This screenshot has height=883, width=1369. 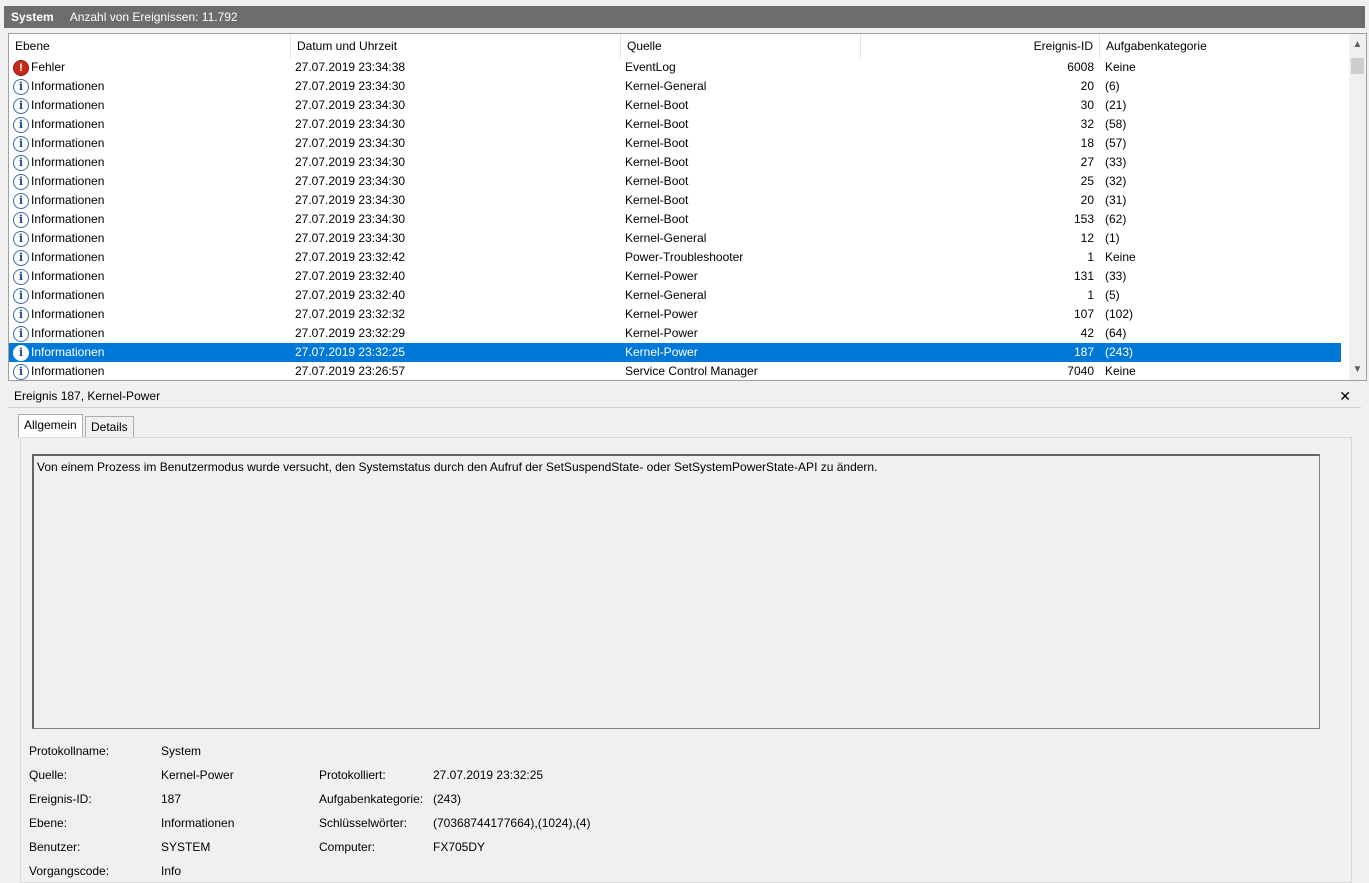 I want to click on scroll-up-icon: ▲, so click(x=1357, y=44).